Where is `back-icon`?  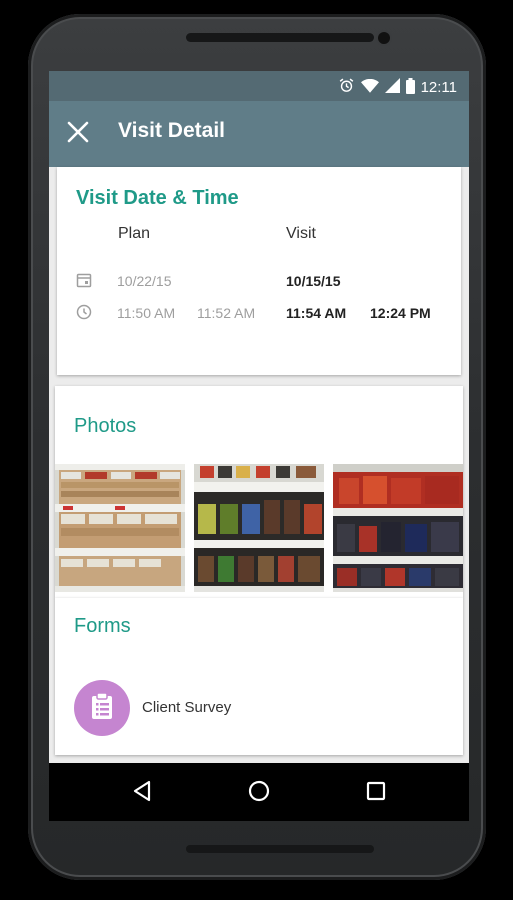 back-icon is located at coordinates (142, 793).